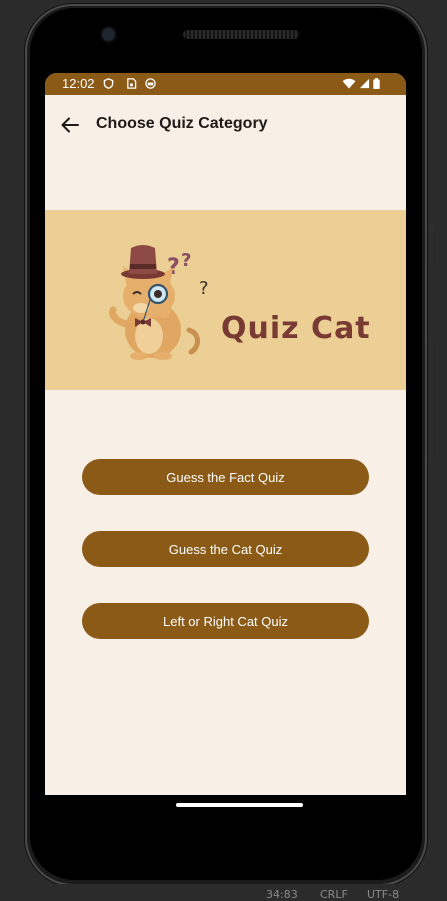  What do you see at coordinates (334, 894) in the screenshot?
I see `line-ending: CRLF` at bounding box center [334, 894].